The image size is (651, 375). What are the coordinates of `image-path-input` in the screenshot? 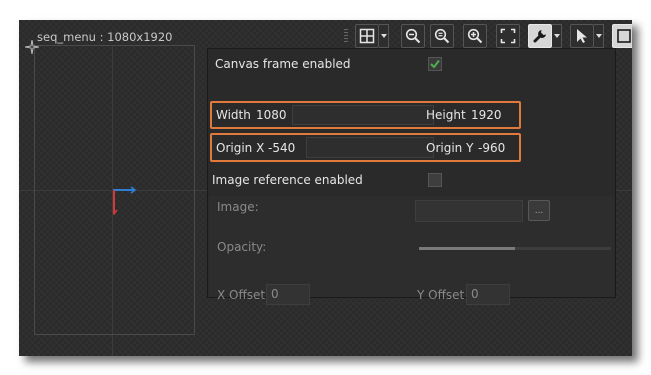 It's located at (469, 211).